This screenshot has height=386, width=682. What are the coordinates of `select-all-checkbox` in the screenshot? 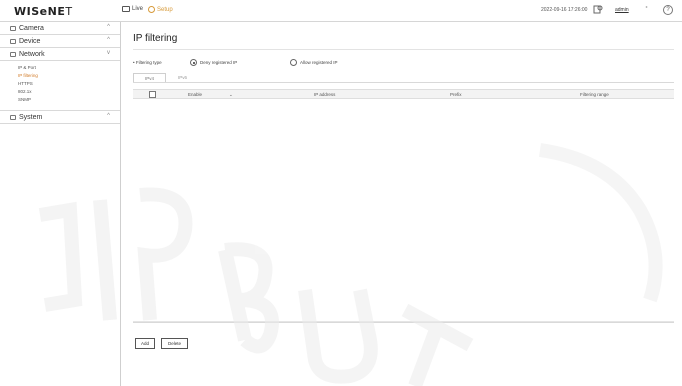 It's located at (152, 94).